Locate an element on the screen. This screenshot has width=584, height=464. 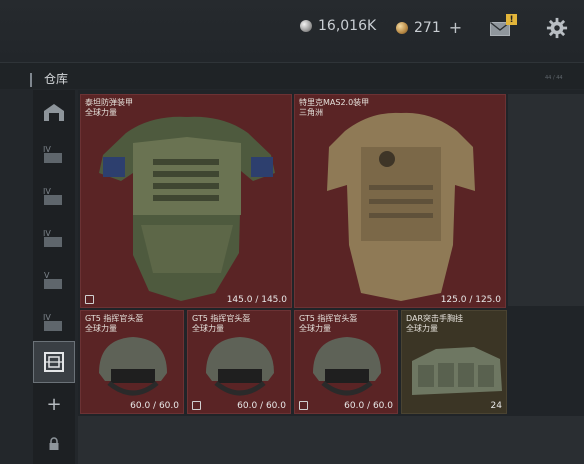
item-label: DAR突击手胸挂 全球力量 is located at coordinates (434, 324).